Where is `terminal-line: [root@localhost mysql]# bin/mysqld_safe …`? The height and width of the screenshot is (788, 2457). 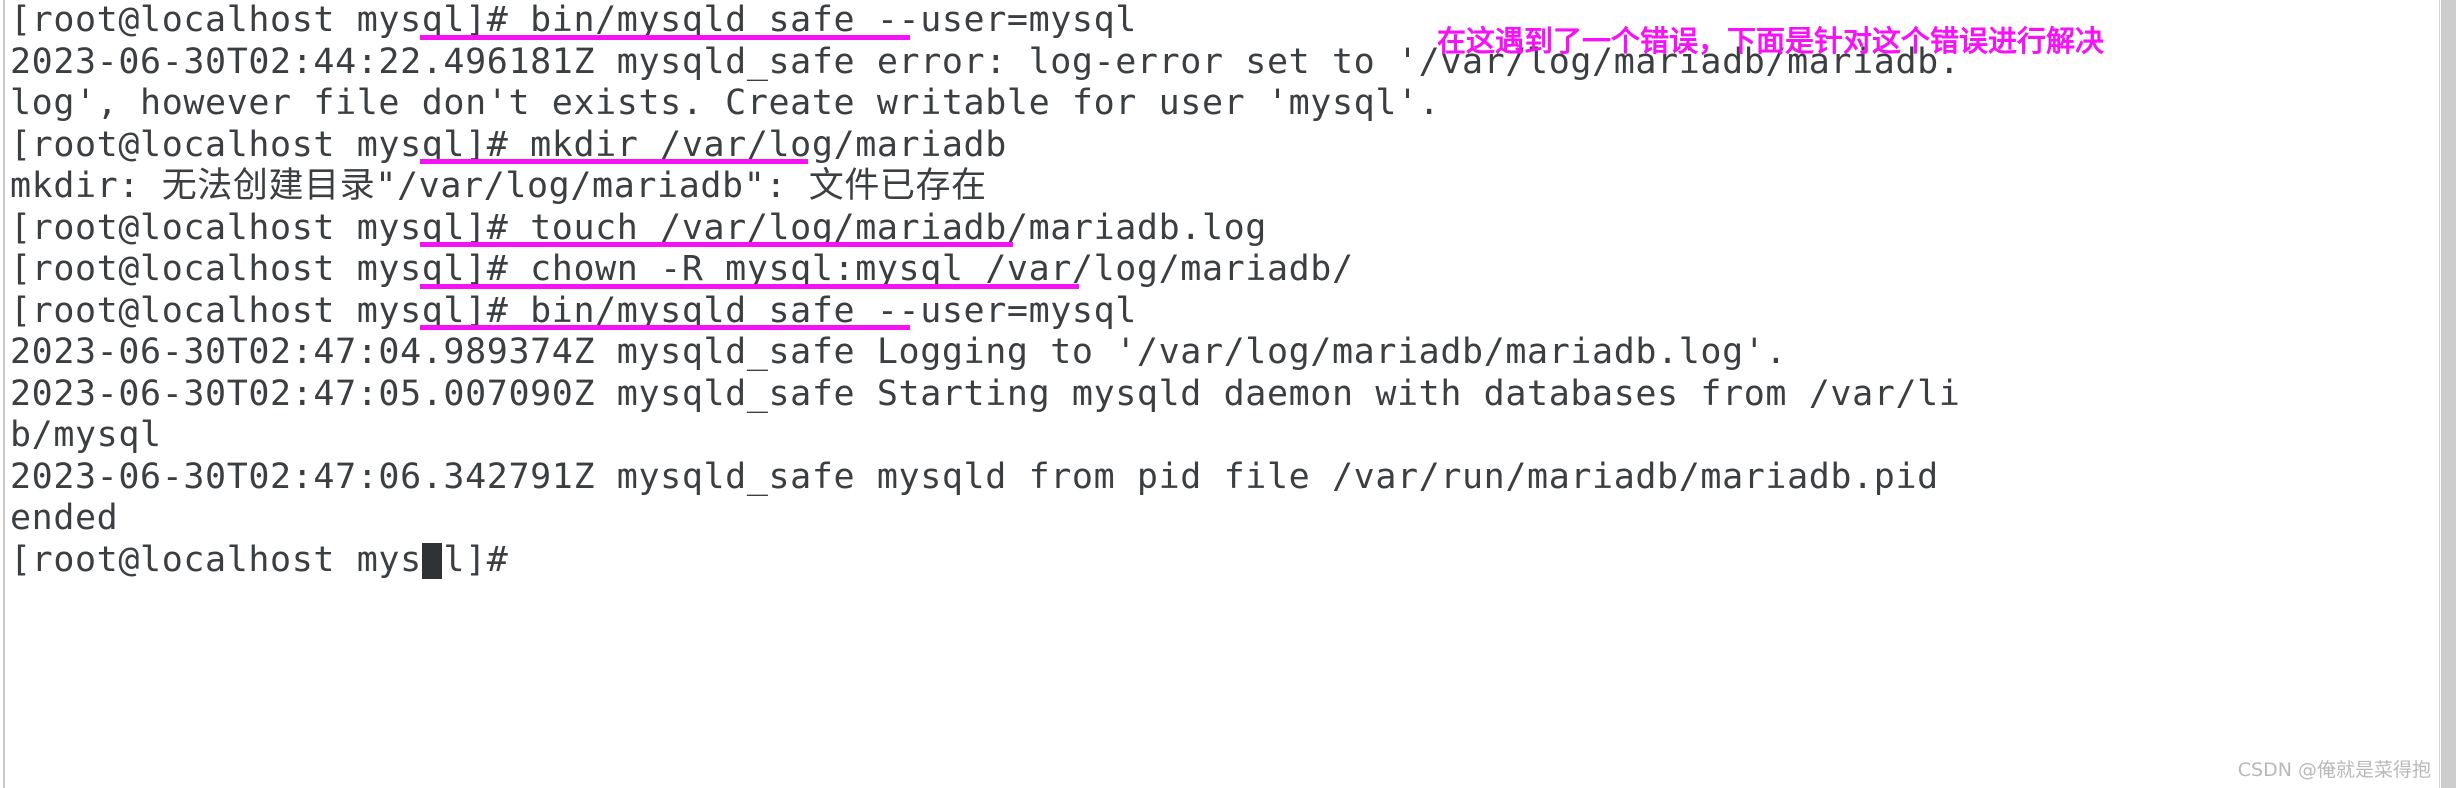 terminal-line: [root@localhost mysql]# bin/mysqld_safe … is located at coordinates (1220, 312).